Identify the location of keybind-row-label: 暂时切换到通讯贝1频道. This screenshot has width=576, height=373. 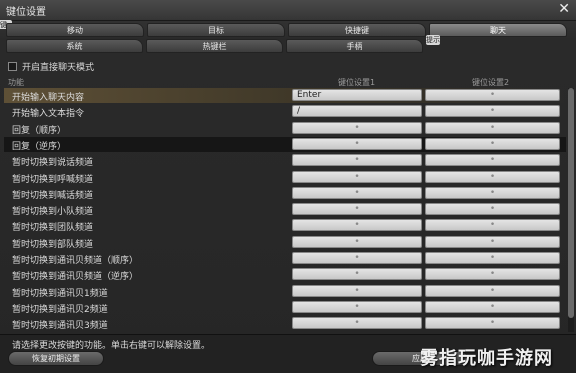
(60, 293).